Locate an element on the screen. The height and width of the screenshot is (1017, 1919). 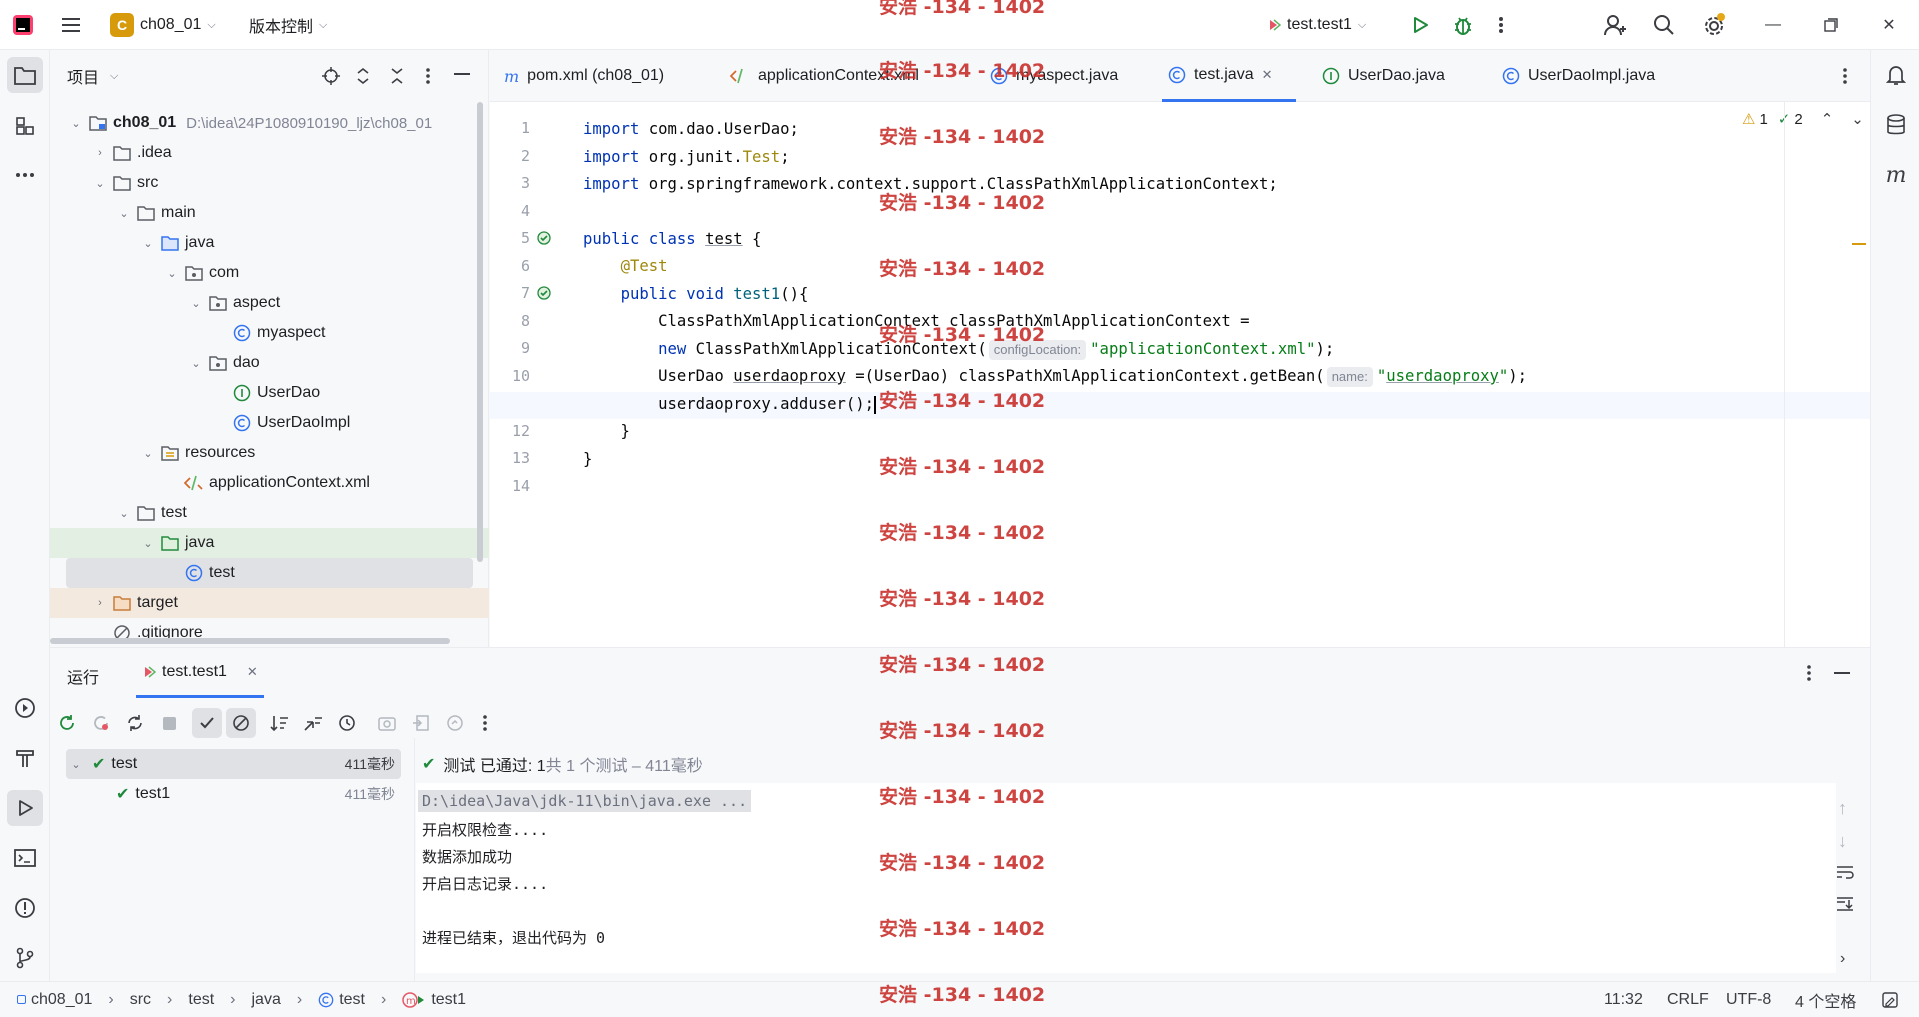
more-tools-icon is located at coordinates (25, 175).